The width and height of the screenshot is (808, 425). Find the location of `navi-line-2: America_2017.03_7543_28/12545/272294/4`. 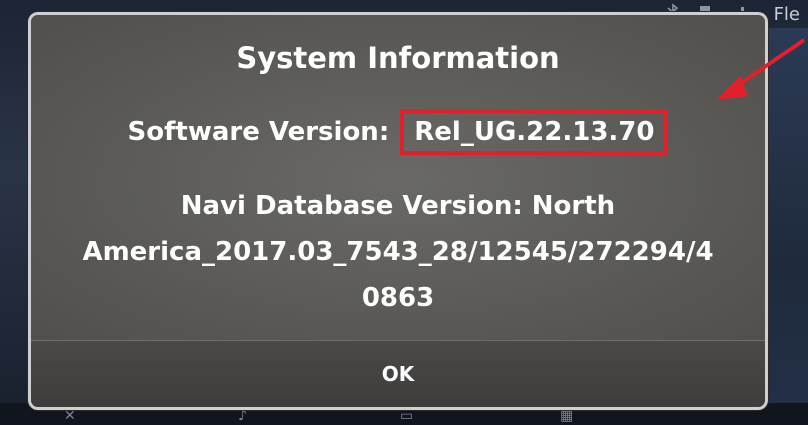

navi-line-2: America_2017.03_7543_28/12545/272294/4 is located at coordinates (398, 252).